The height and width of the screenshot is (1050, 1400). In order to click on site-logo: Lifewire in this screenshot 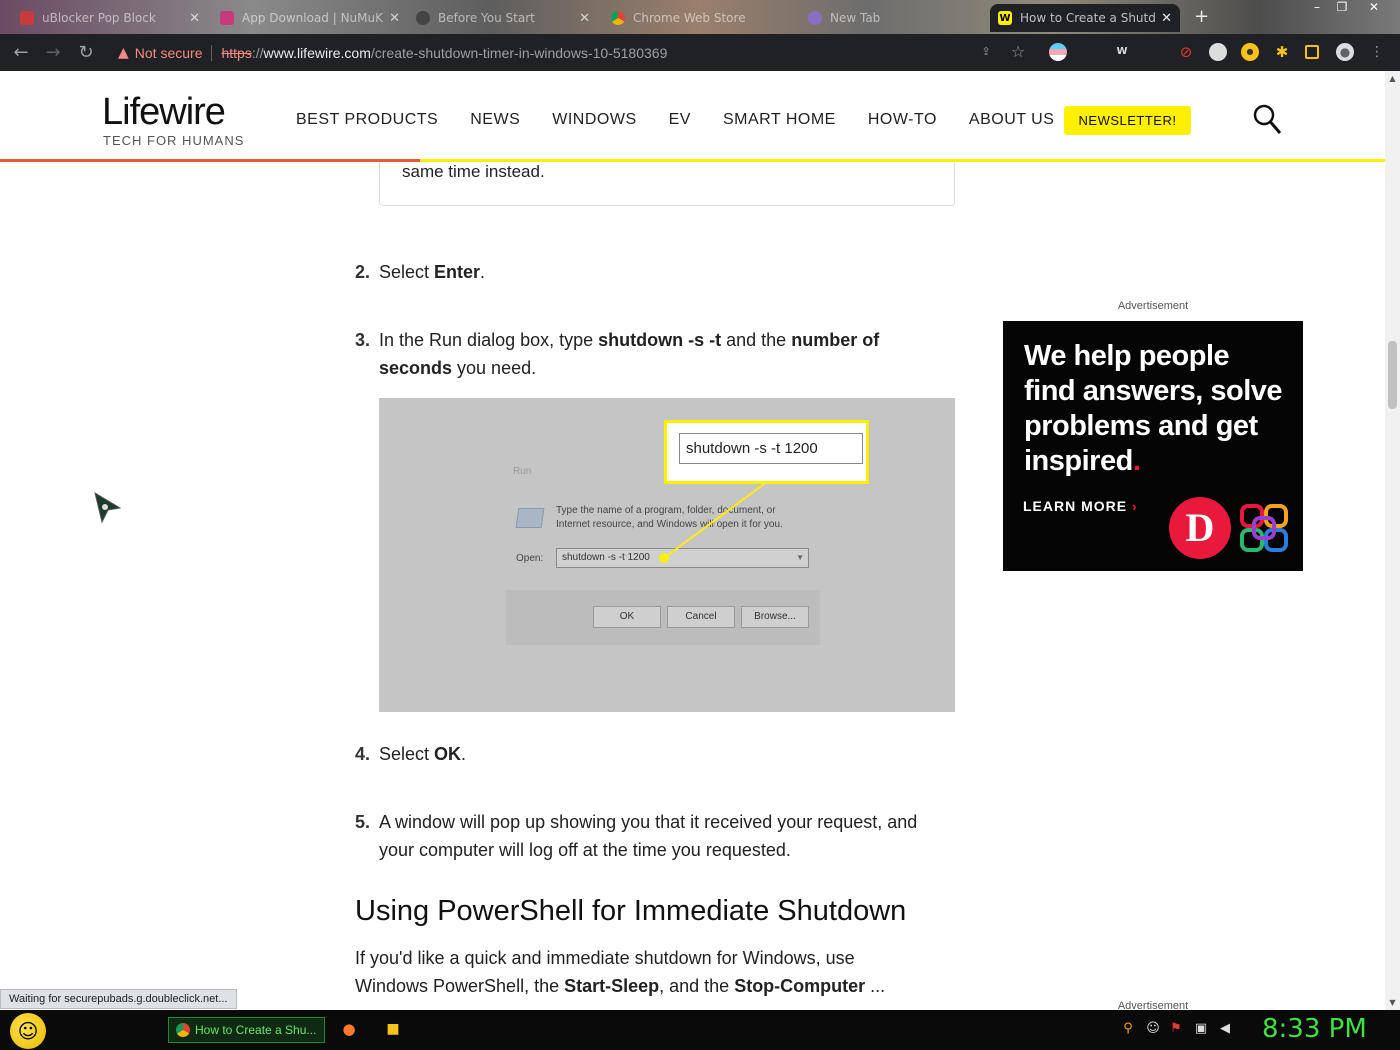, I will do `click(164, 112)`.